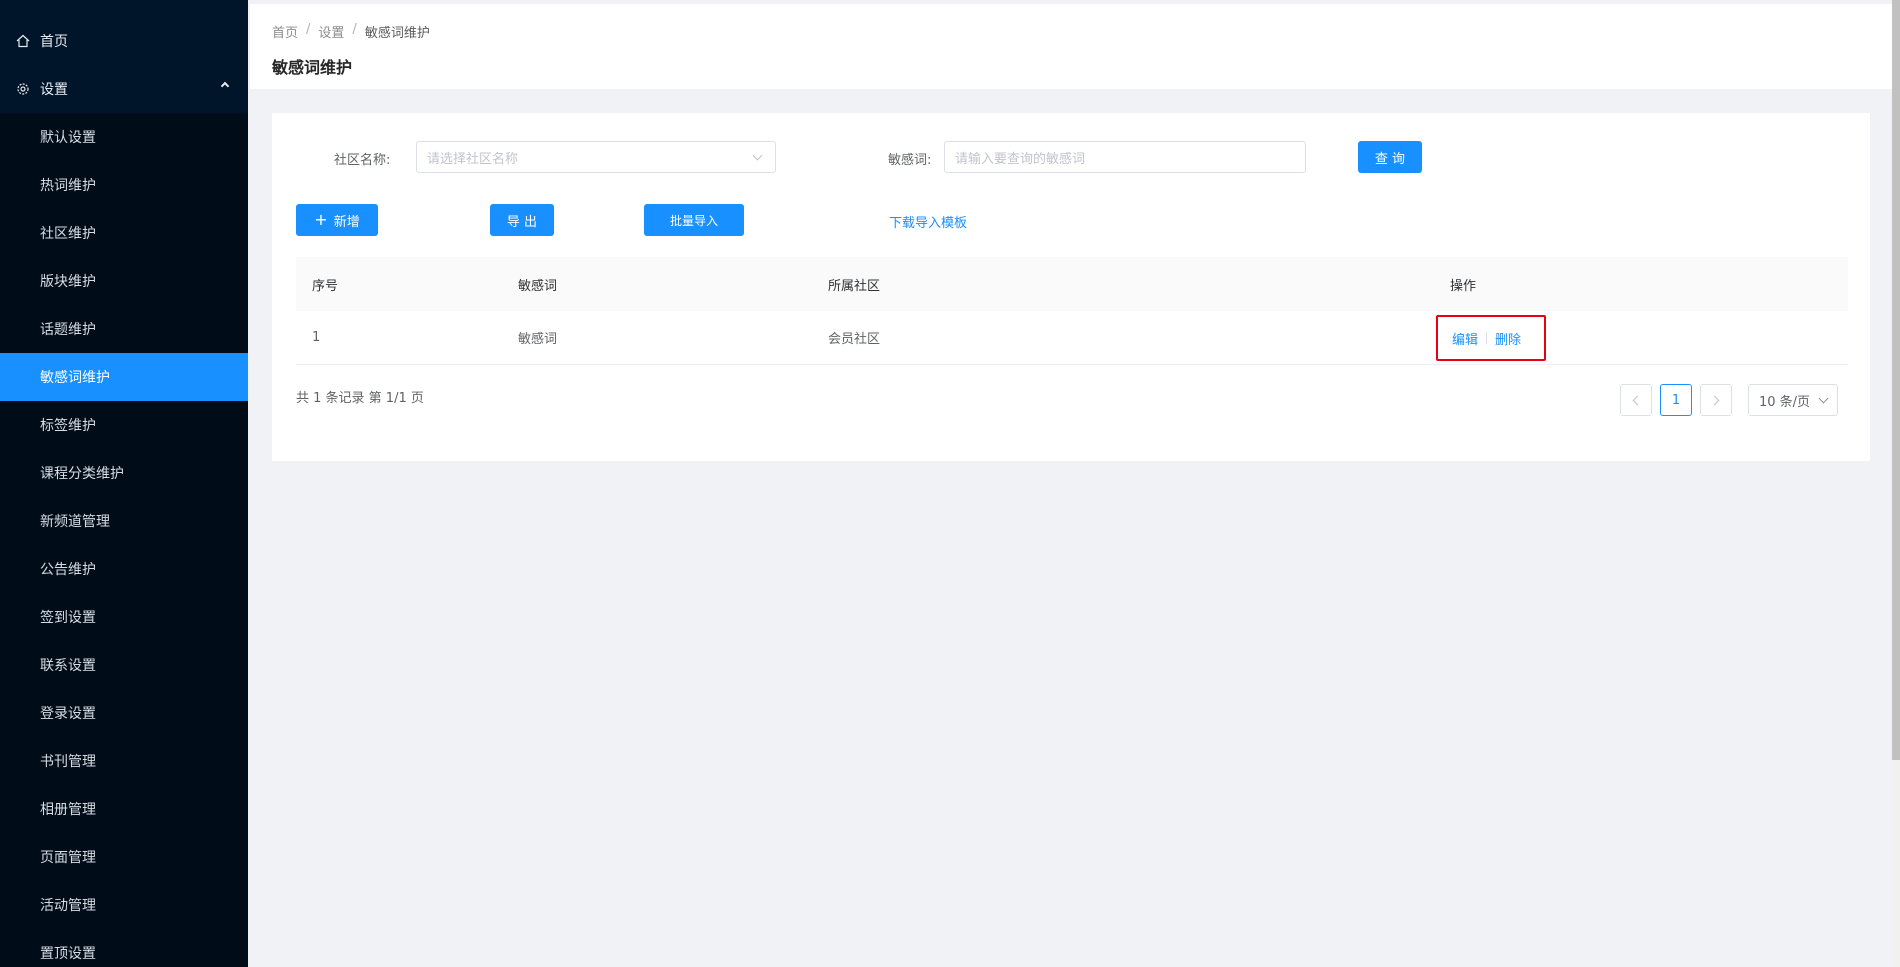 This screenshot has width=1900, height=967. Describe the element at coordinates (124, 948) in the screenshot. I see `sidebar-item-pin: 置顶设置` at that location.